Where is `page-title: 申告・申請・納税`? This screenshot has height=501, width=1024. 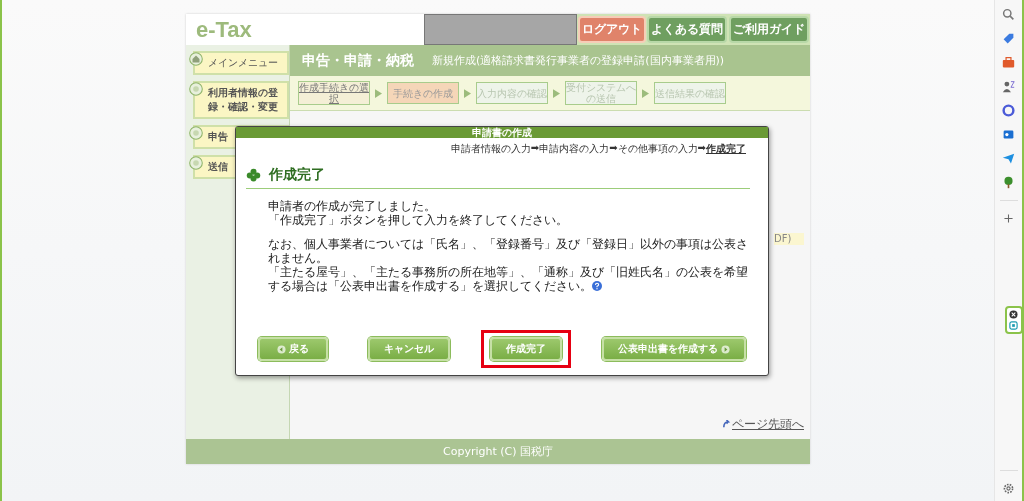
page-title: 申告・申請・納税 is located at coordinates (358, 60).